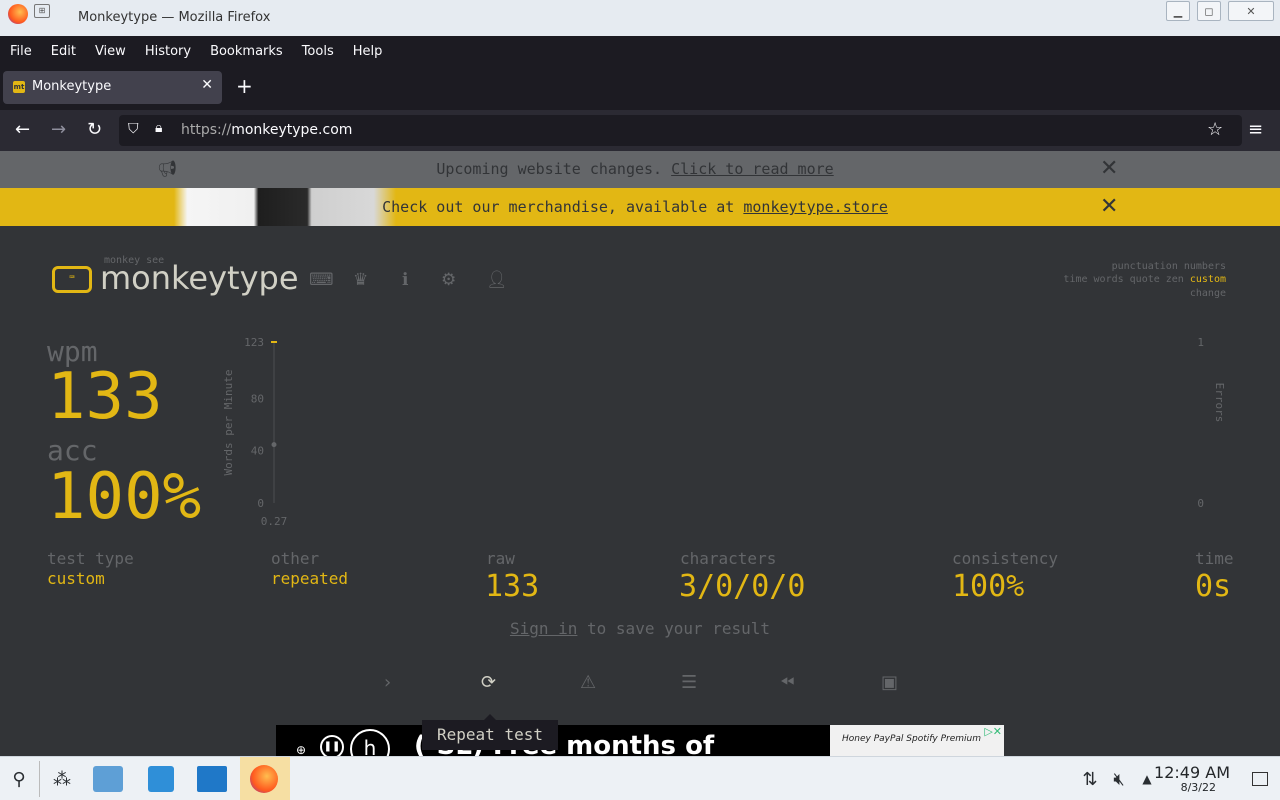 The width and height of the screenshot is (1280, 800). I want to click on y-axis-label: Words per Minute, so click(228, 423).